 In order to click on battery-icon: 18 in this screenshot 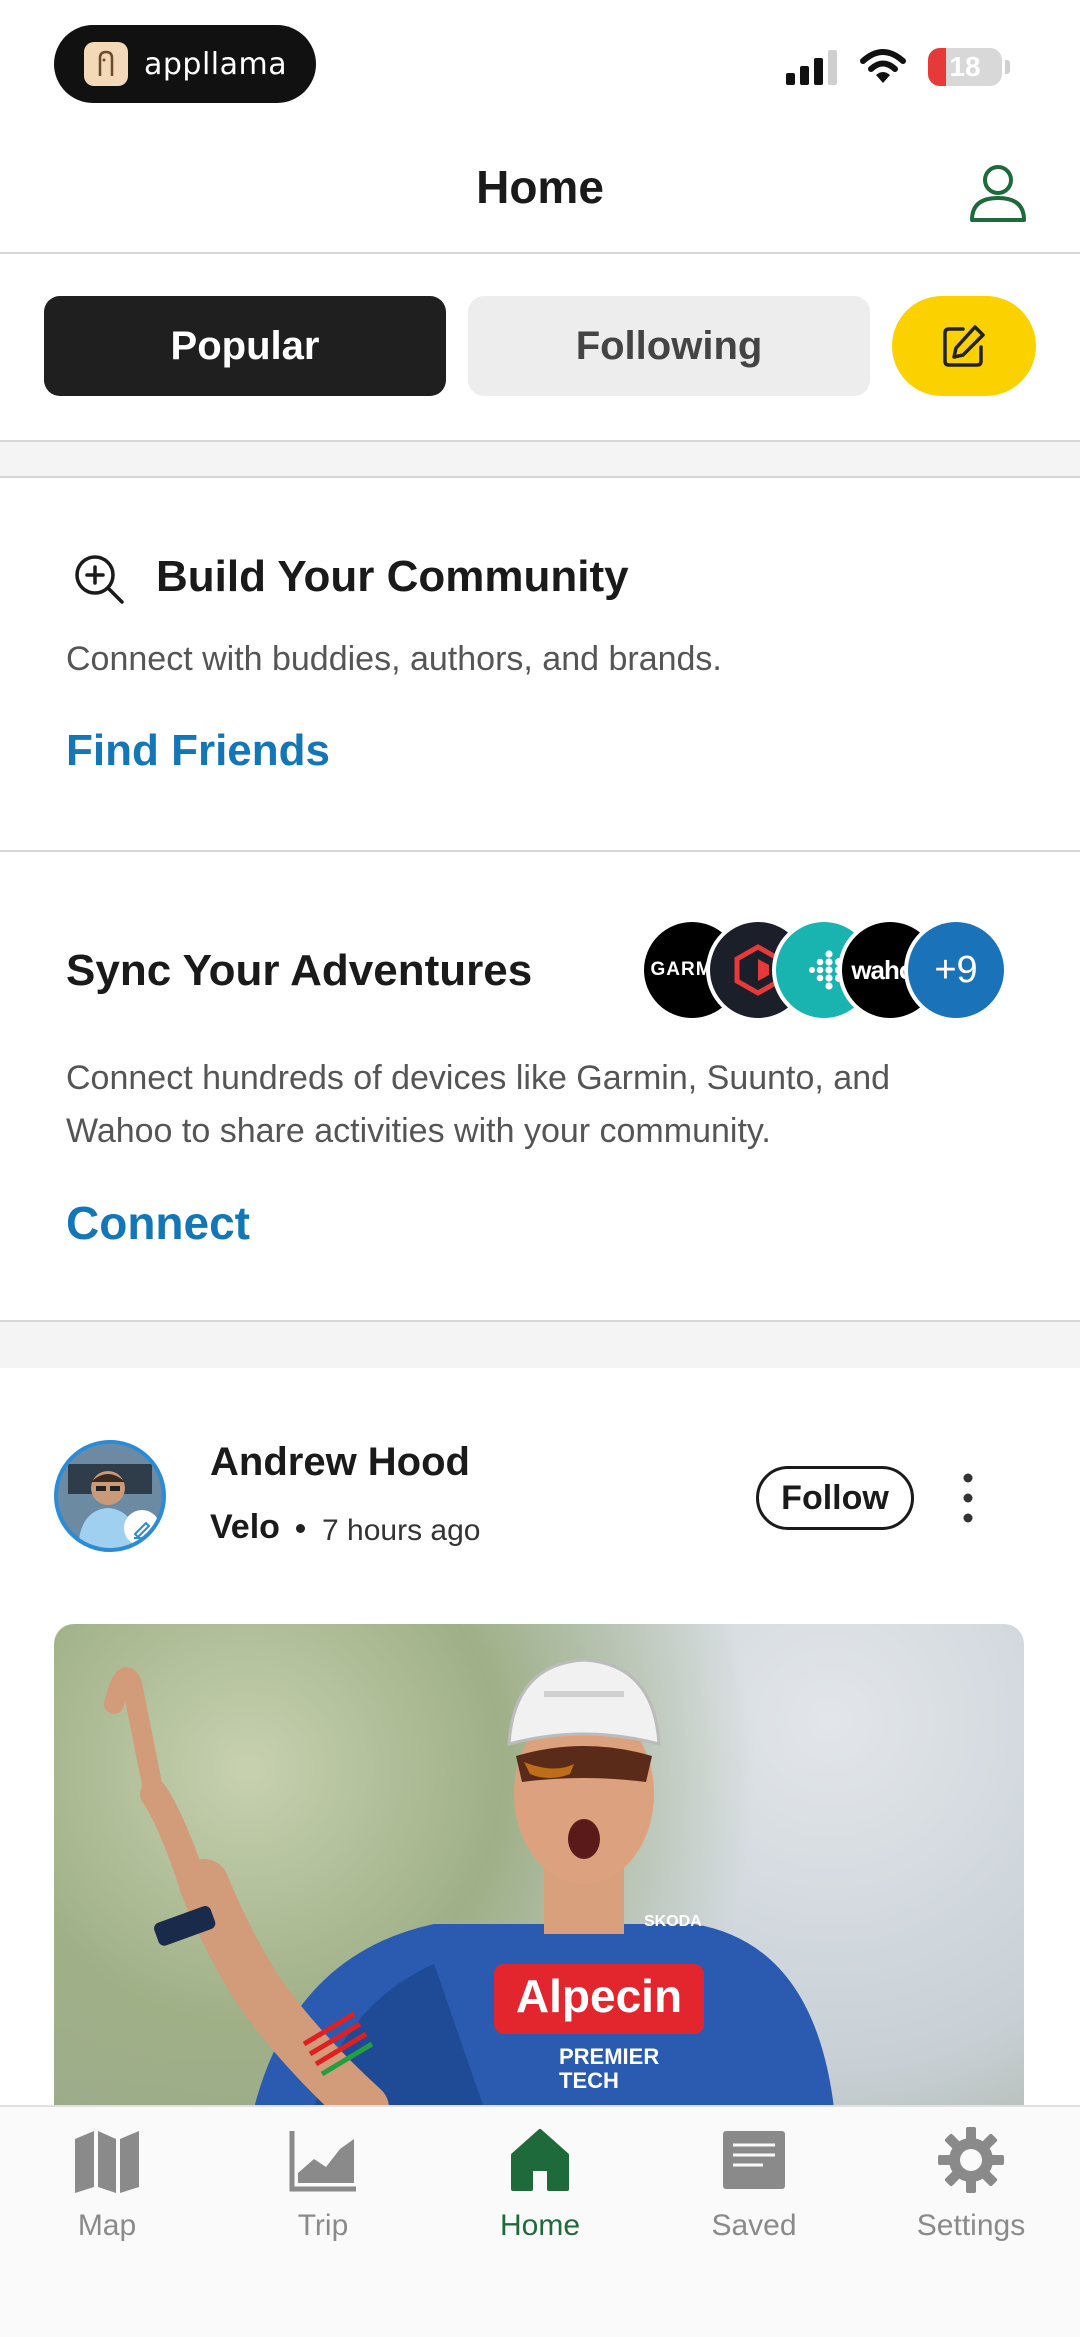, I will do `click(965, 67)`.